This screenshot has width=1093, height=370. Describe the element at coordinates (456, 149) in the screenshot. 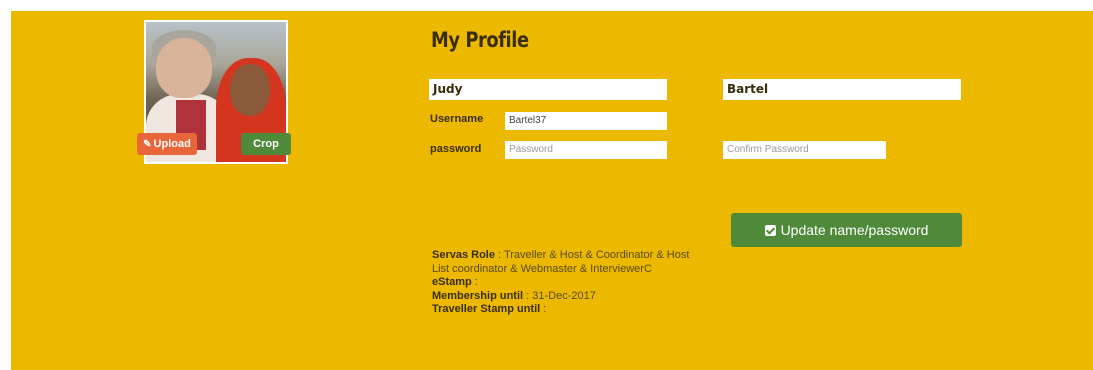

I see `password-label: password` at that location.